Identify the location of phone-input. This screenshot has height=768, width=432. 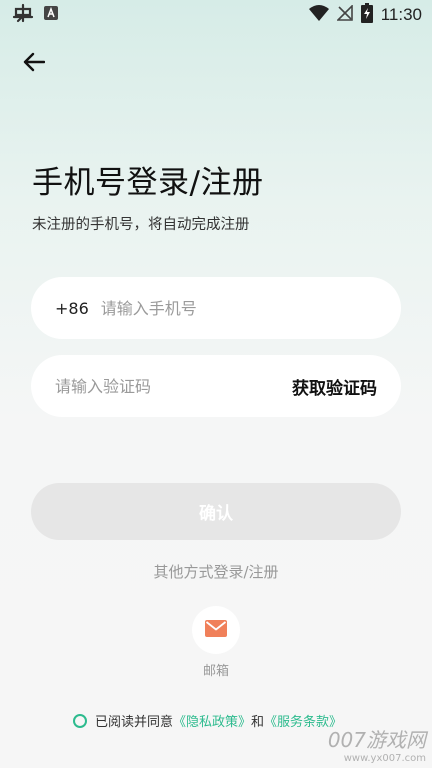
(200, 308).